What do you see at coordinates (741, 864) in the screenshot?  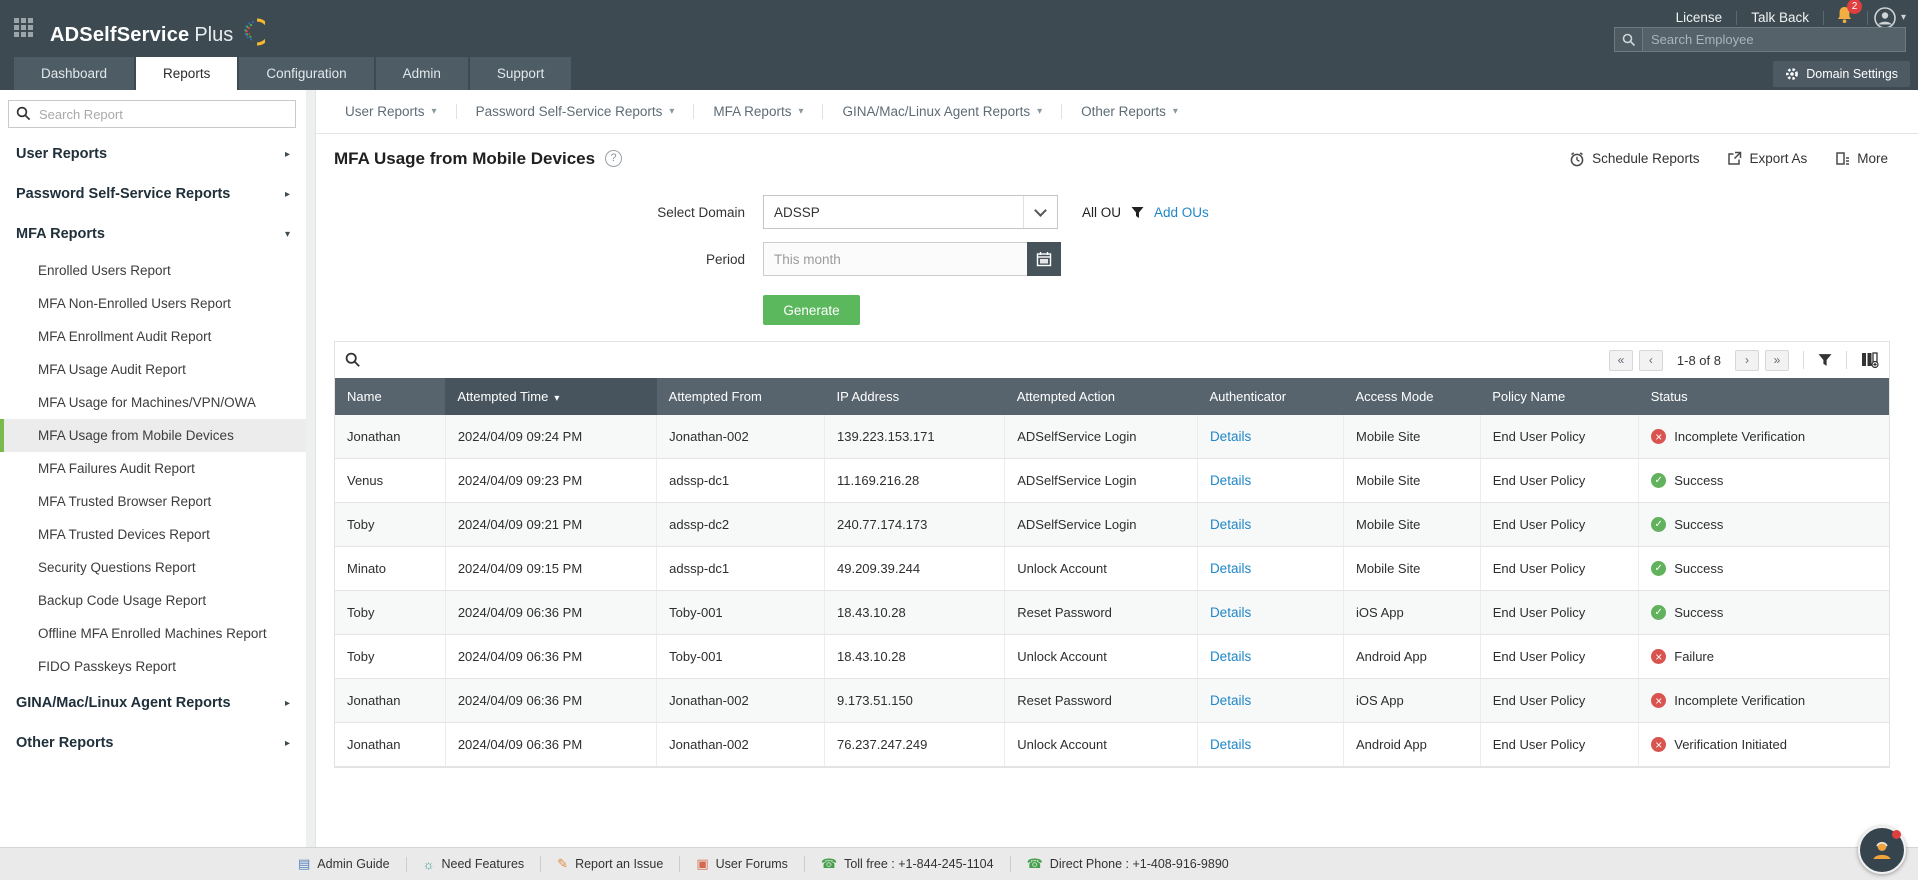 I see `footer-link: ▣ User Forums` at bounding box center [741, 864].